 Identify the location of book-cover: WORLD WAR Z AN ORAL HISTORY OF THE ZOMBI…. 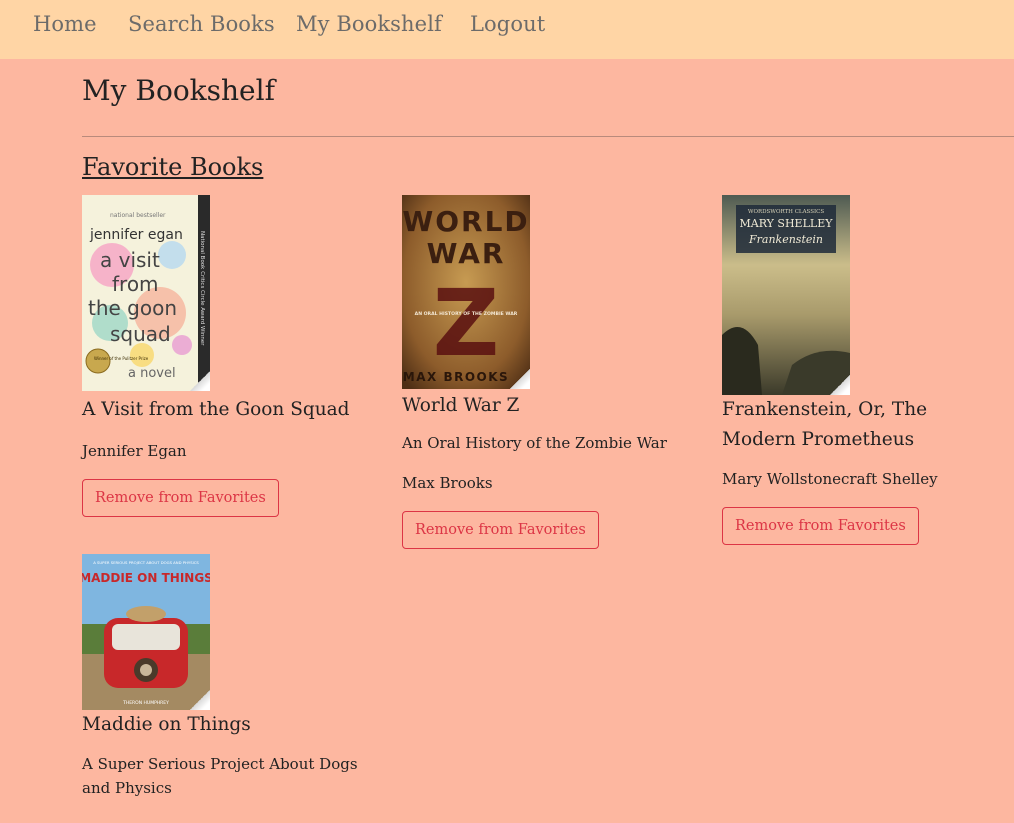
(466, 292).